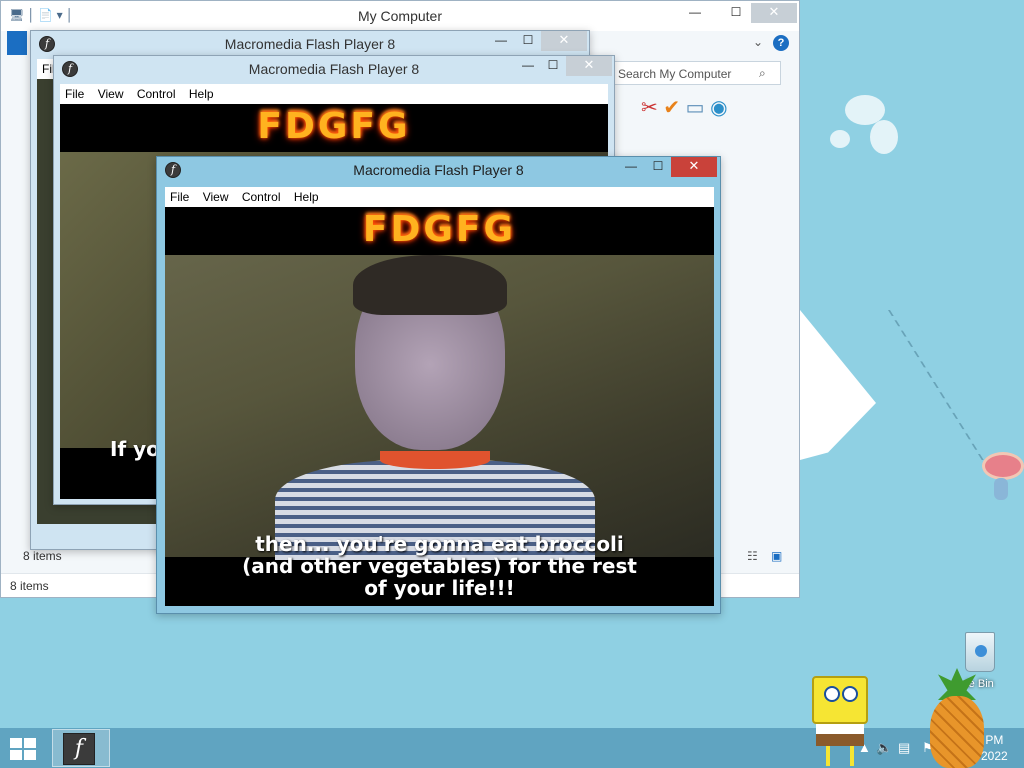 This screenshot has width=1024, height=768. Describe the element at coordinates (752, 556) in the screenshot. I see `view-details-icon: ☷` at that location.